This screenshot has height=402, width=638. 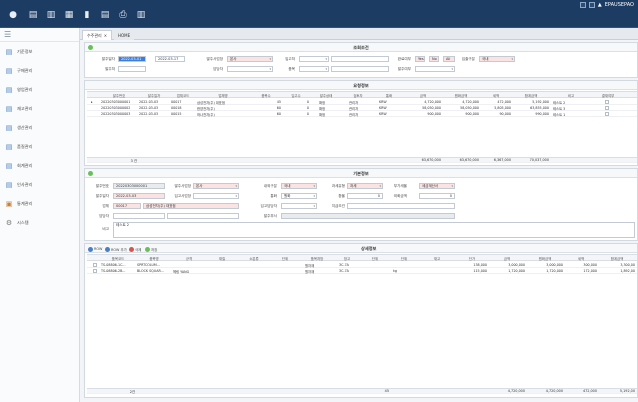 I want to click on delete-icon: ▮, so click(x=87, y=15).